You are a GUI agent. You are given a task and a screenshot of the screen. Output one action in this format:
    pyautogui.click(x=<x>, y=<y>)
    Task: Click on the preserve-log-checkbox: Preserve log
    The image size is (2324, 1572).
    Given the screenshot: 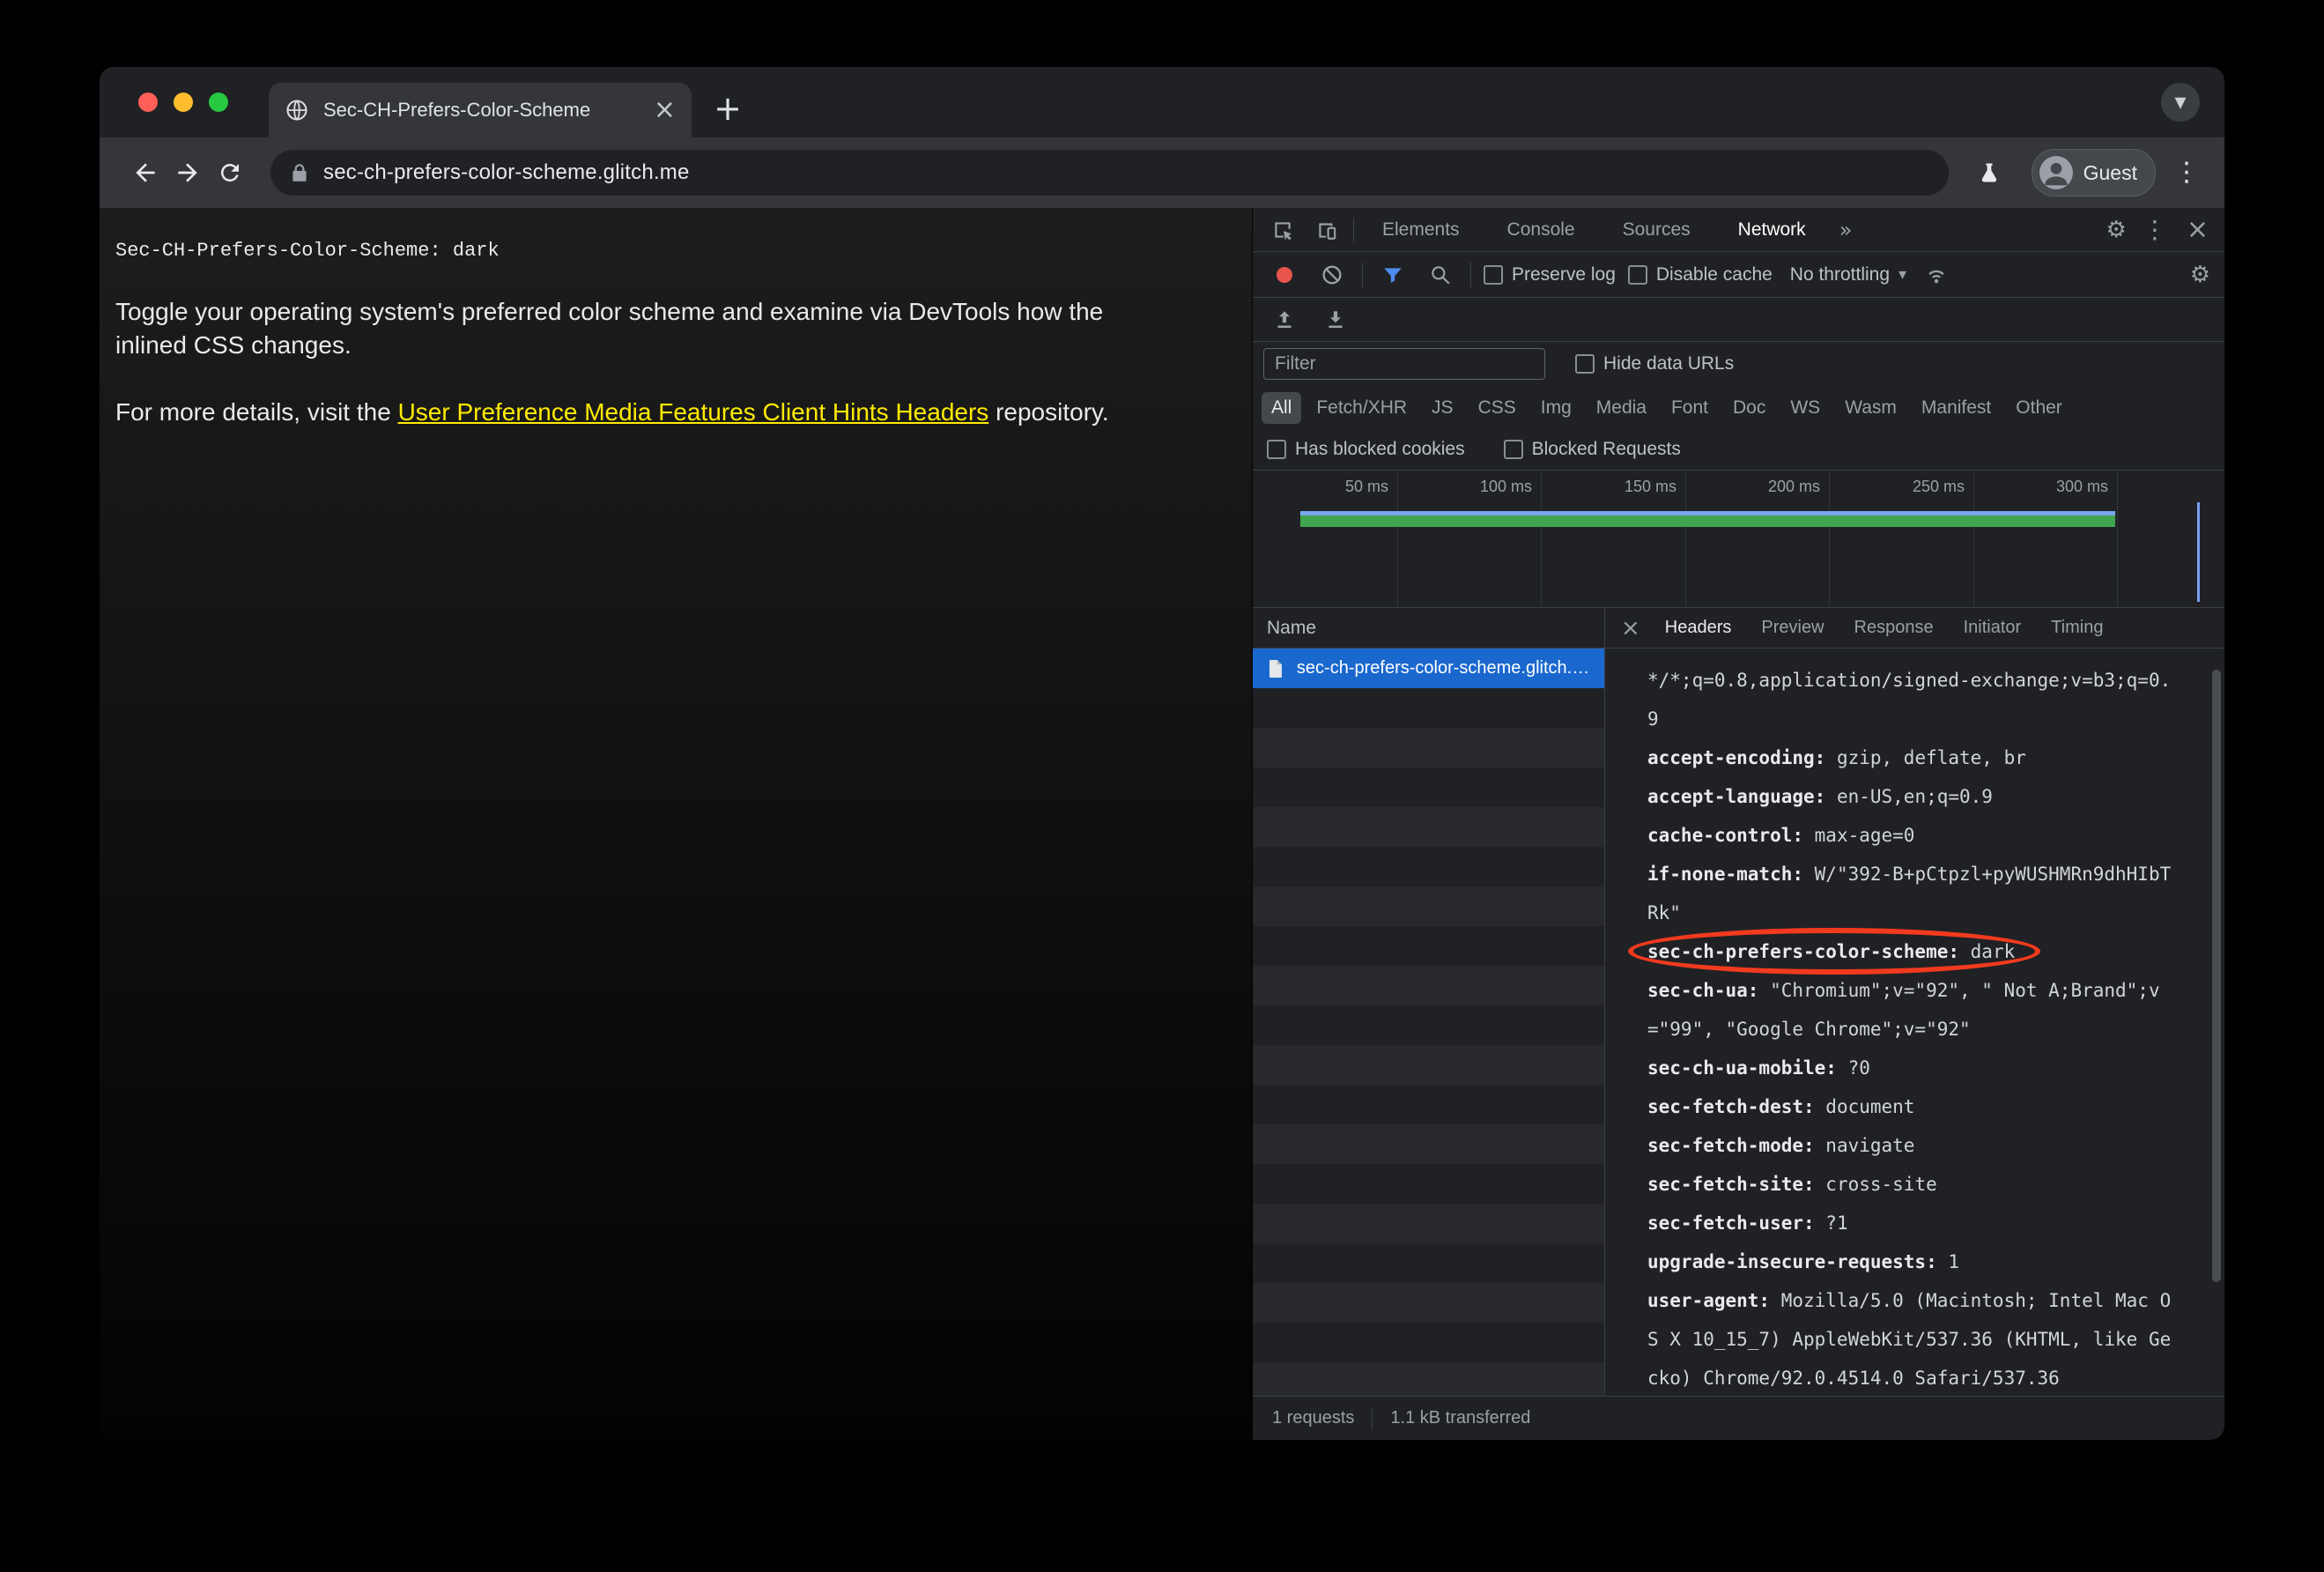 What is the action you would take?
    pyautogui.click(x=1550, y=274)
    